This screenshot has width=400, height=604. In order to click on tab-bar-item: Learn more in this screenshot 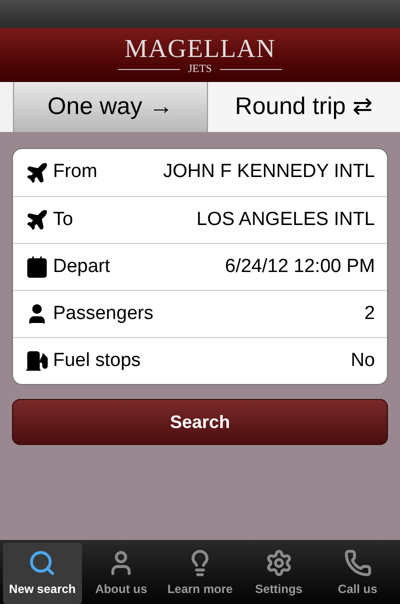, I will do `click(200, 573)`.